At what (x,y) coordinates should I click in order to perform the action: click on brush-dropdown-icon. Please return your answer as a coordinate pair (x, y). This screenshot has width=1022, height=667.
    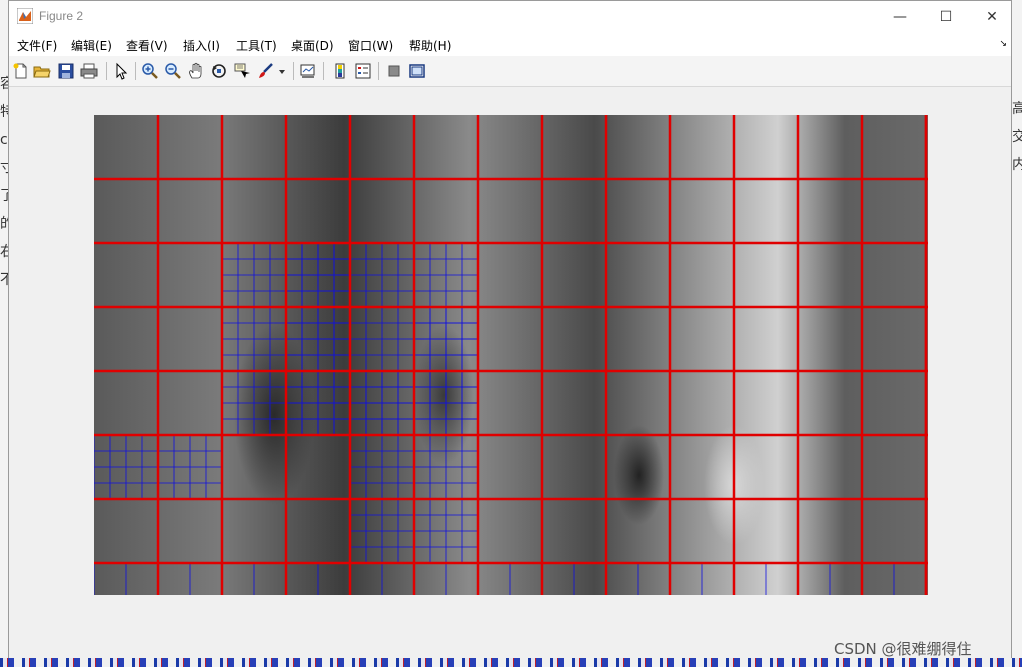
    Looking at the image, I should click on (282, 71).